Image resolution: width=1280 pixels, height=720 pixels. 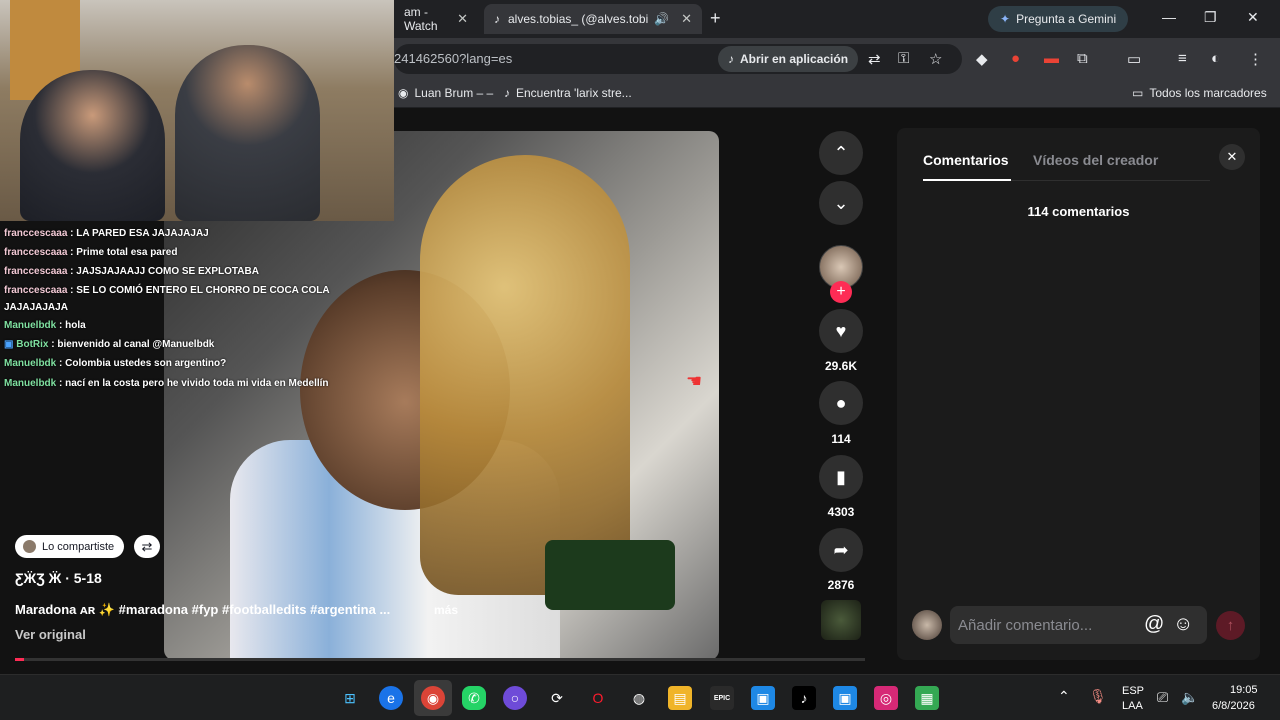 What do you see at coordinates (1133, 691) in the screenshot?
I see `language-indicator: ESP` at bounding box center [1133, 691].